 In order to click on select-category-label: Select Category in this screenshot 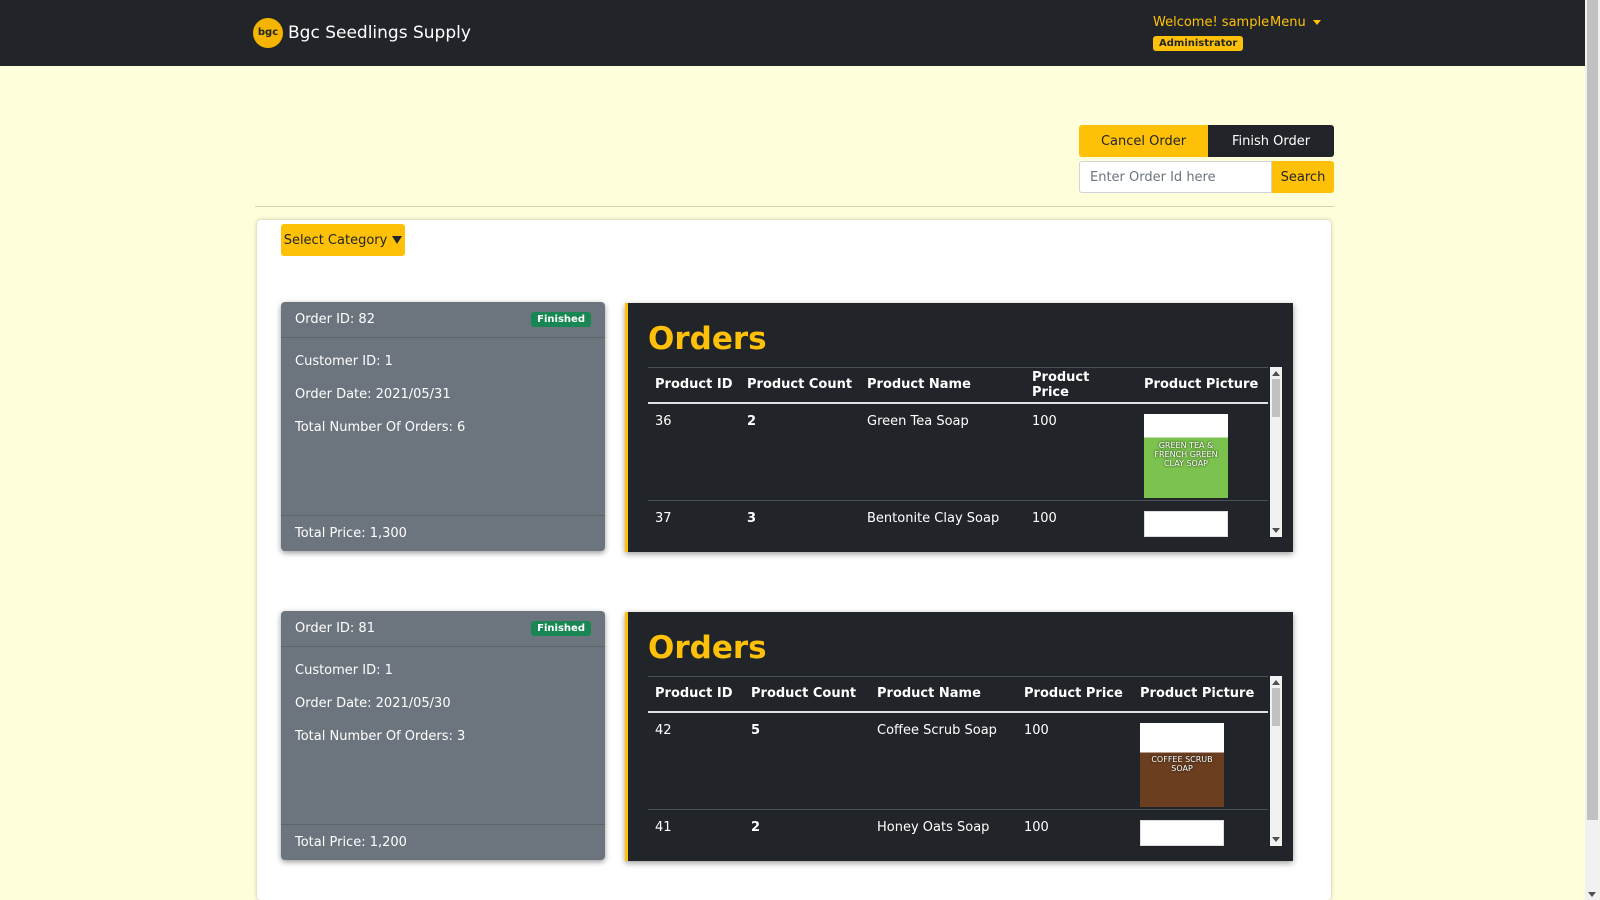, I will do `click(335, 240)`.